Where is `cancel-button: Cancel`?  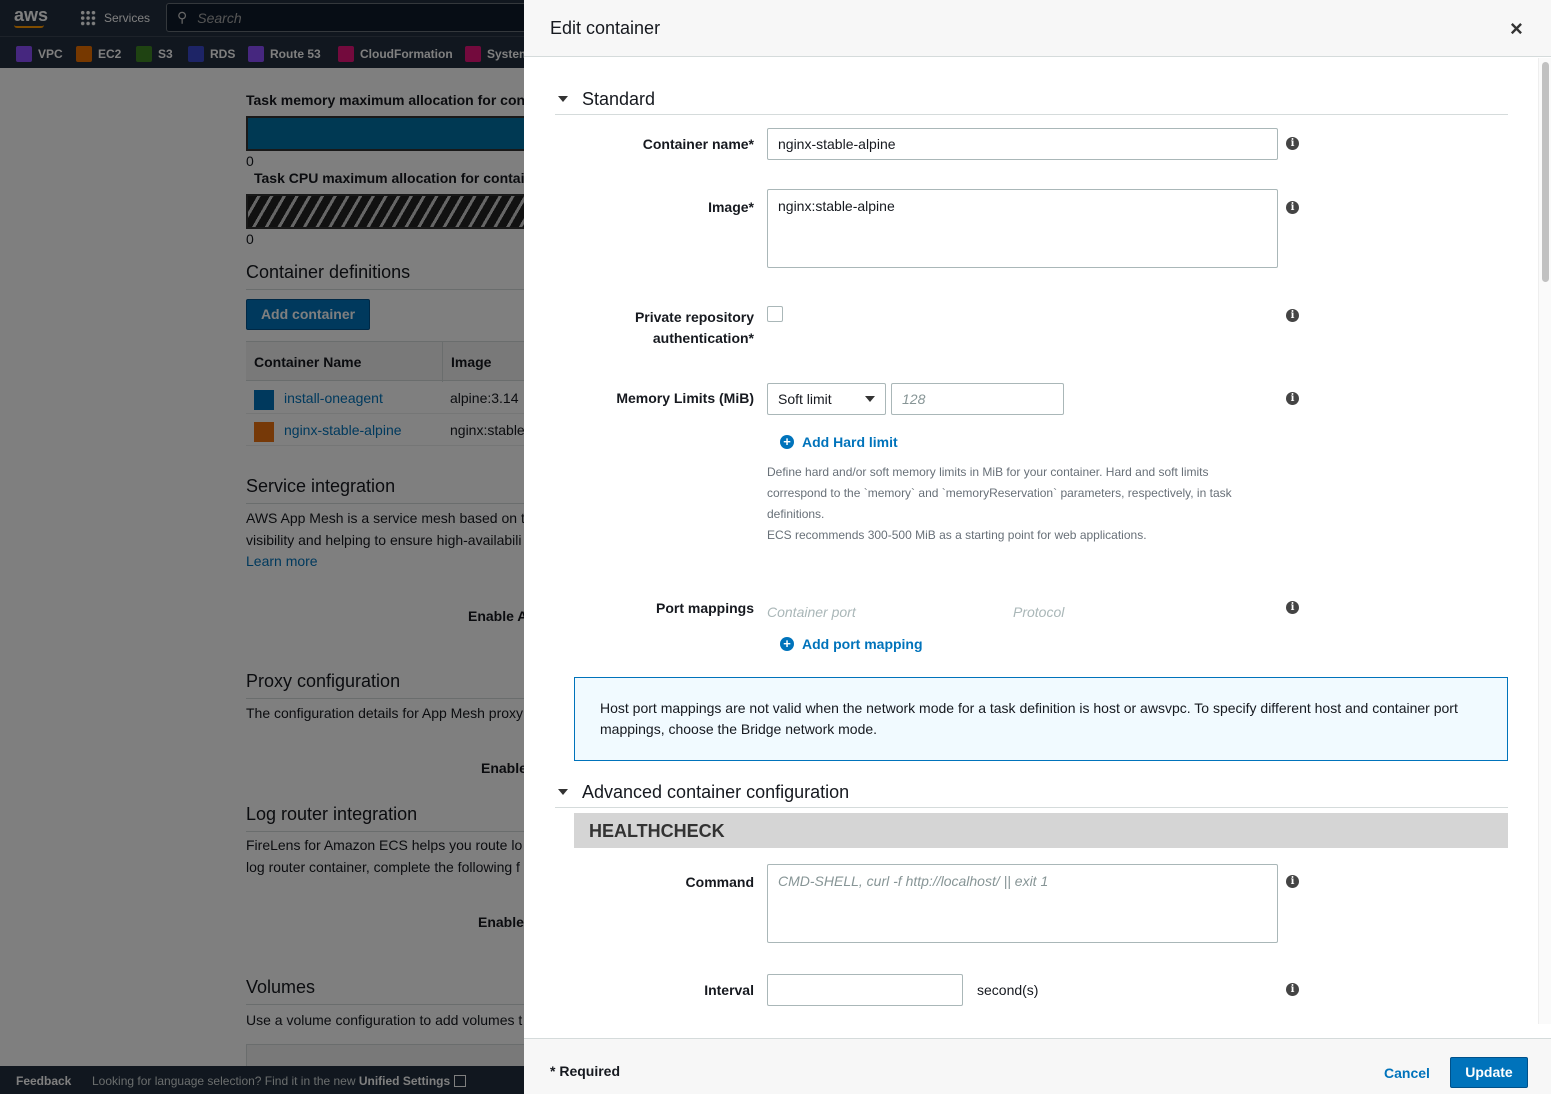
cancel-button: Cancel is located at coordinates (1407, 1073).